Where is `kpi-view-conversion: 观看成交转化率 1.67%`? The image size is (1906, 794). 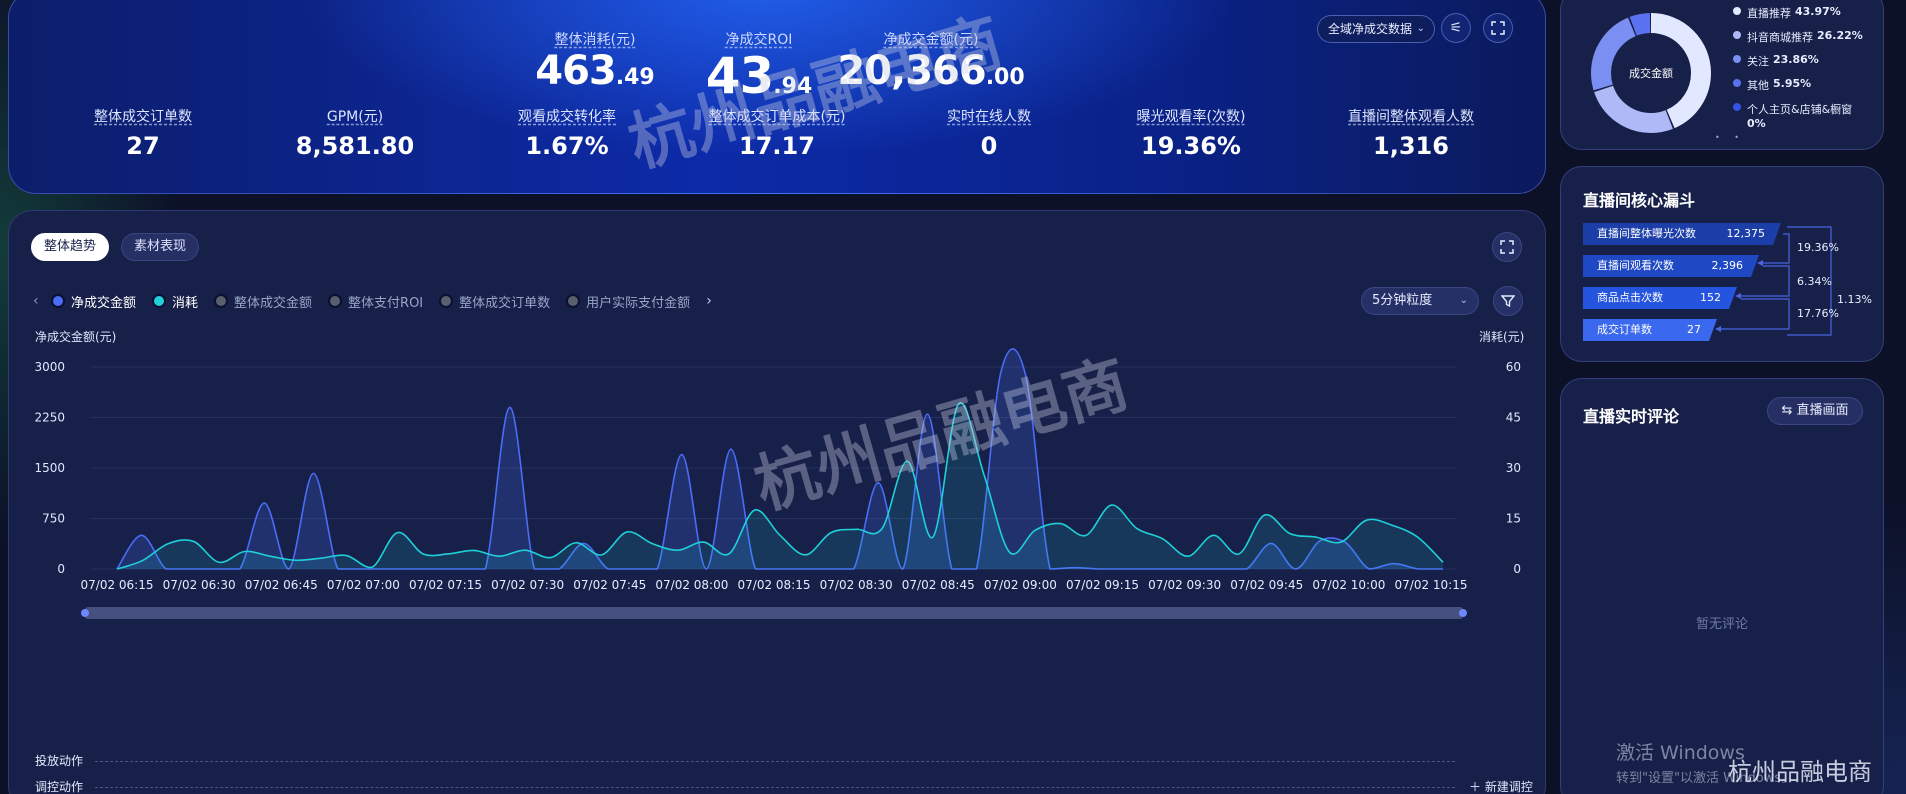
kpi-view-conversion: 观看成交转化率 1.67% is located at coordinates (567, 133).